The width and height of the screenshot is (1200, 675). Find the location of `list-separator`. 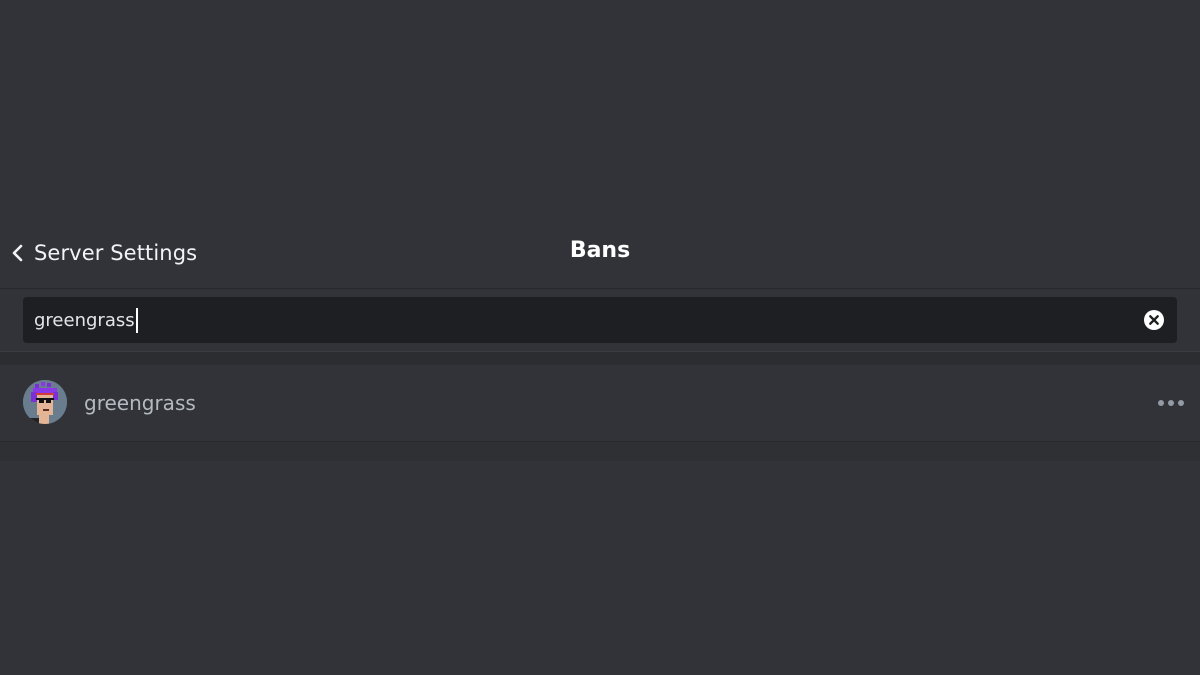

list-separator is located at coordinates (600, 358).